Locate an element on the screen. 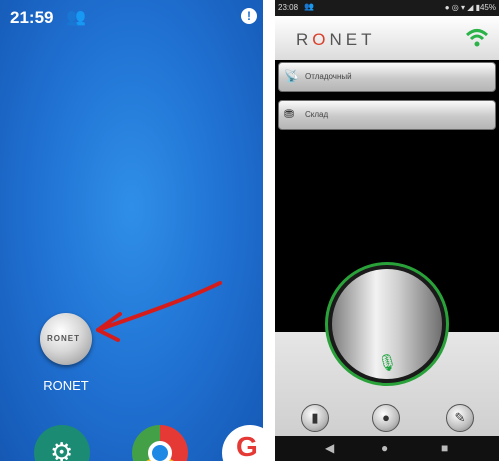  dock: ⚙ G is located at coordinates (131, 443).